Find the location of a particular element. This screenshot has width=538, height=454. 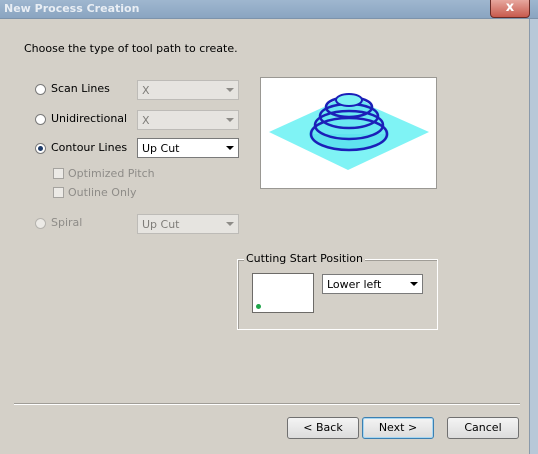

unidirectional-direction-select: X is located at coordinates (188, 120).